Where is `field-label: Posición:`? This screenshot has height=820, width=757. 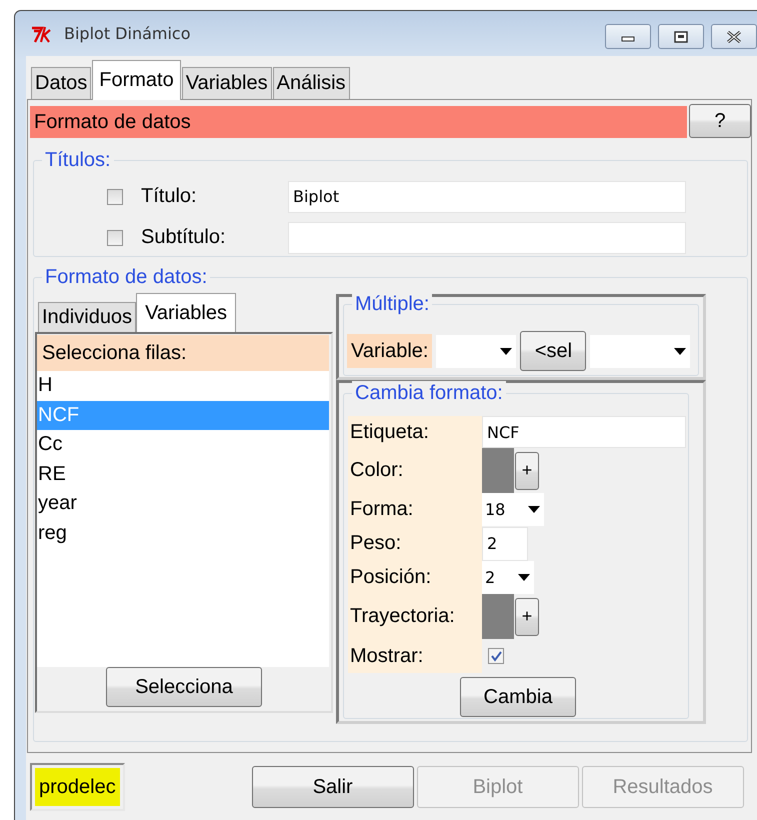 field-label: Posición: is located at coordinates (415, 577).